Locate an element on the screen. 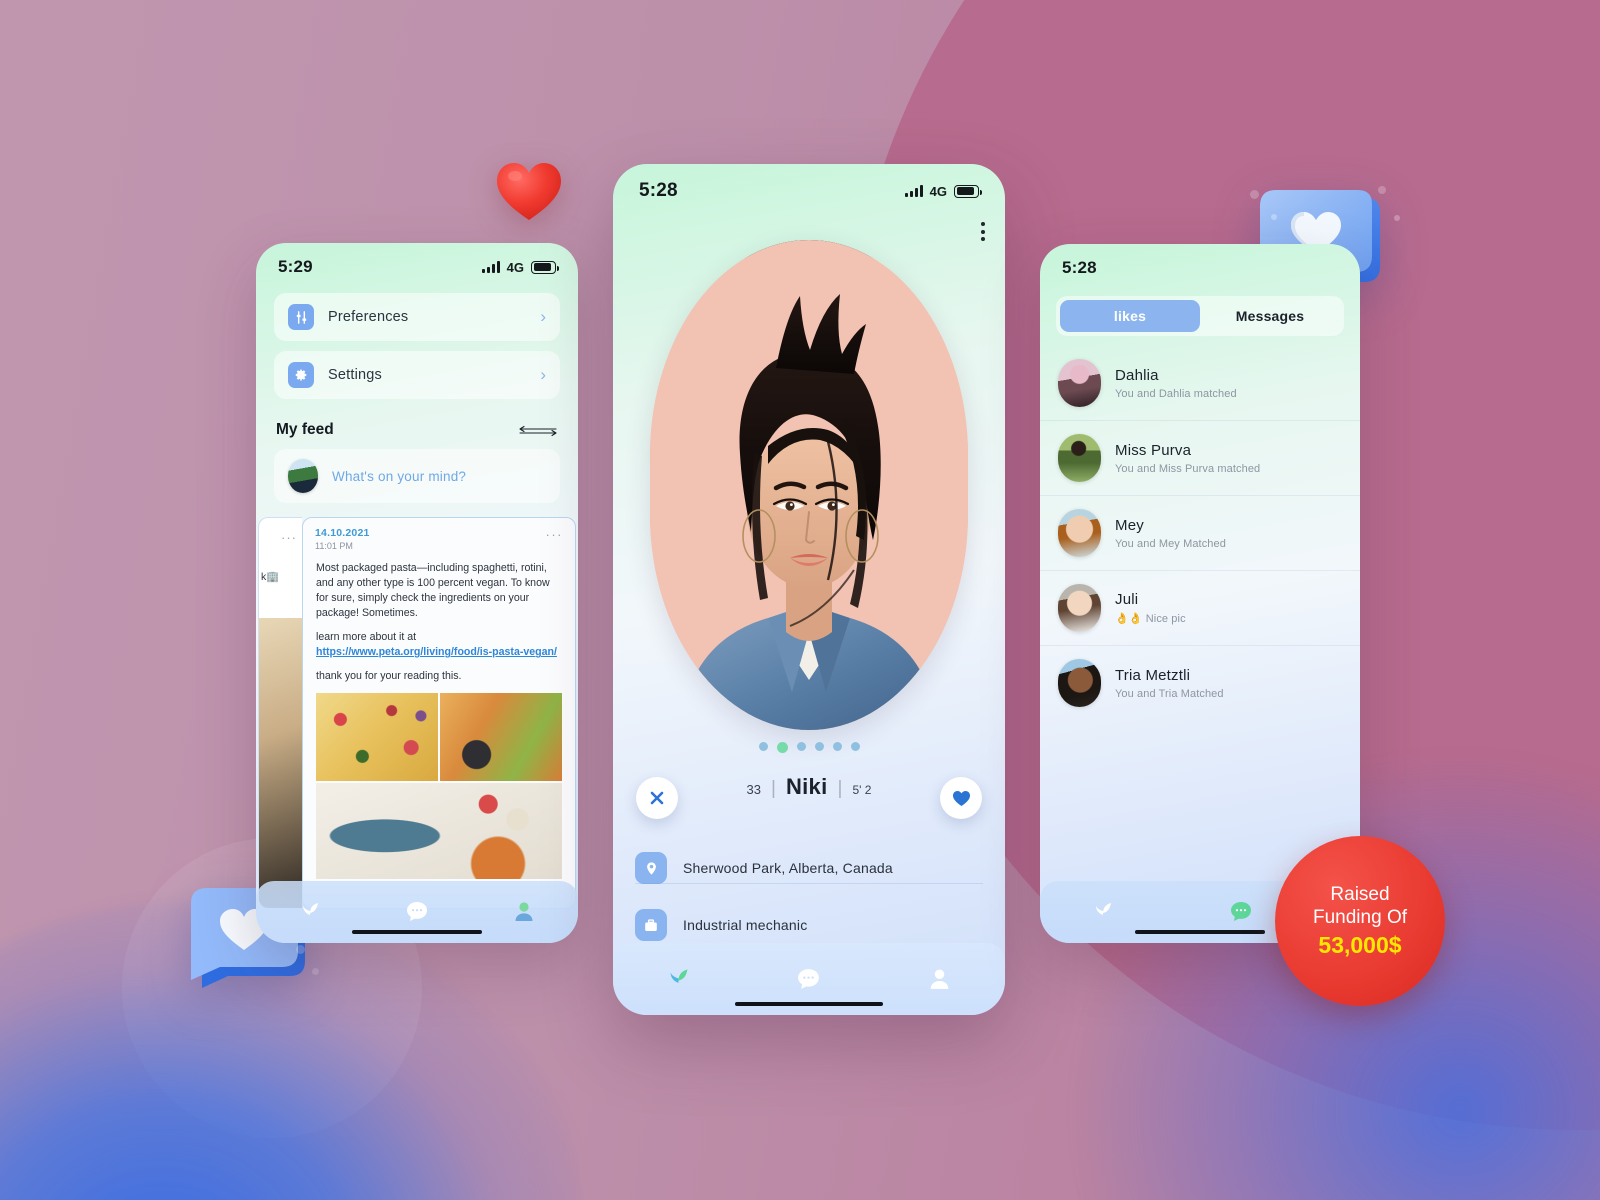 The width and height of the screenshot is (1600, 1200). profile-photo-carousel is located at coordinates (809, 485).